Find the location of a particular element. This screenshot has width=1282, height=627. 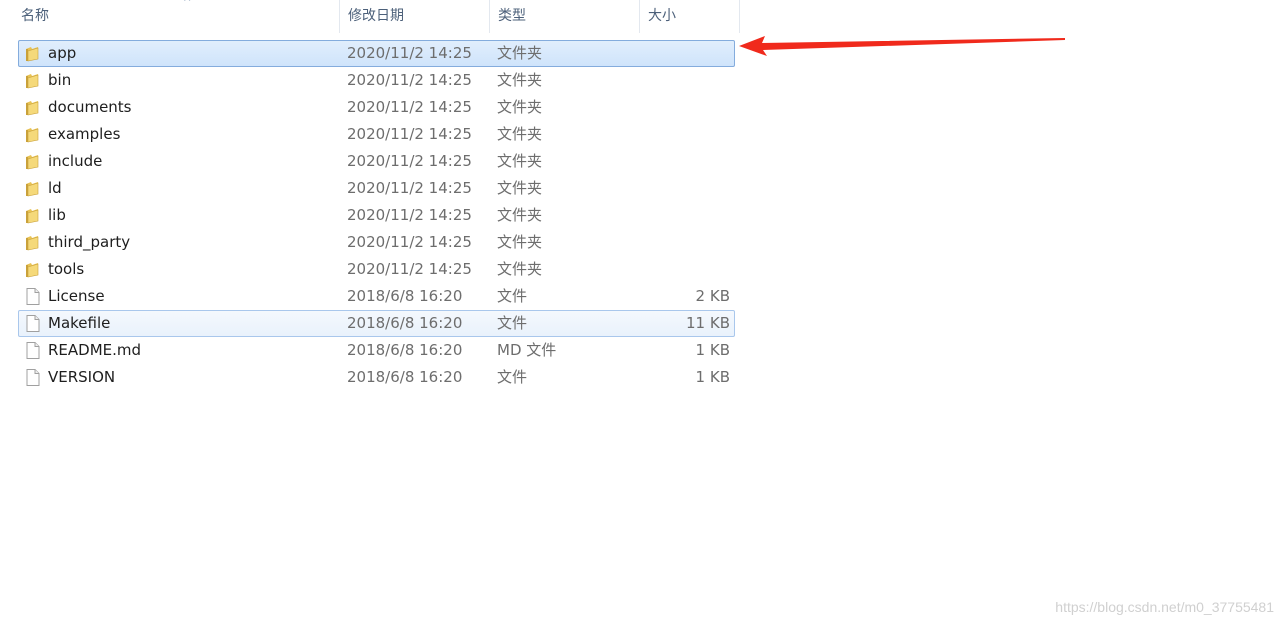

column-header-name-label: 名称 is located at coordinates (35, 16).